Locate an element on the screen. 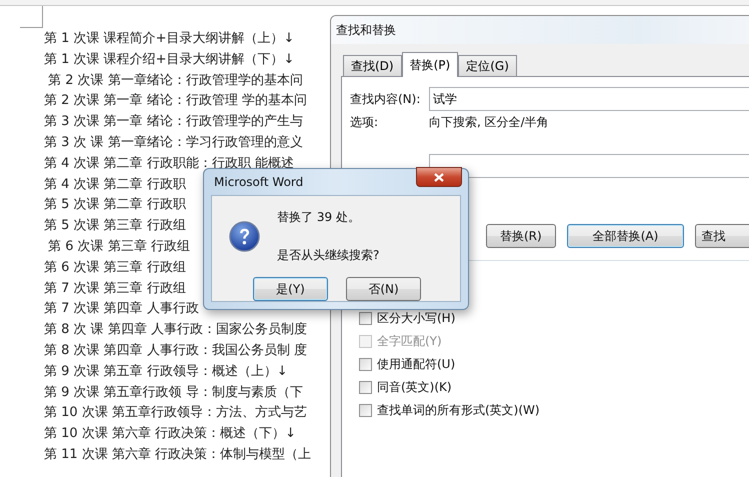 Image resolution: width=749 pixels, height=477 pixels. document-line: 第 7 次课 第四章 人事行政 is located at coordinates (121, 309).